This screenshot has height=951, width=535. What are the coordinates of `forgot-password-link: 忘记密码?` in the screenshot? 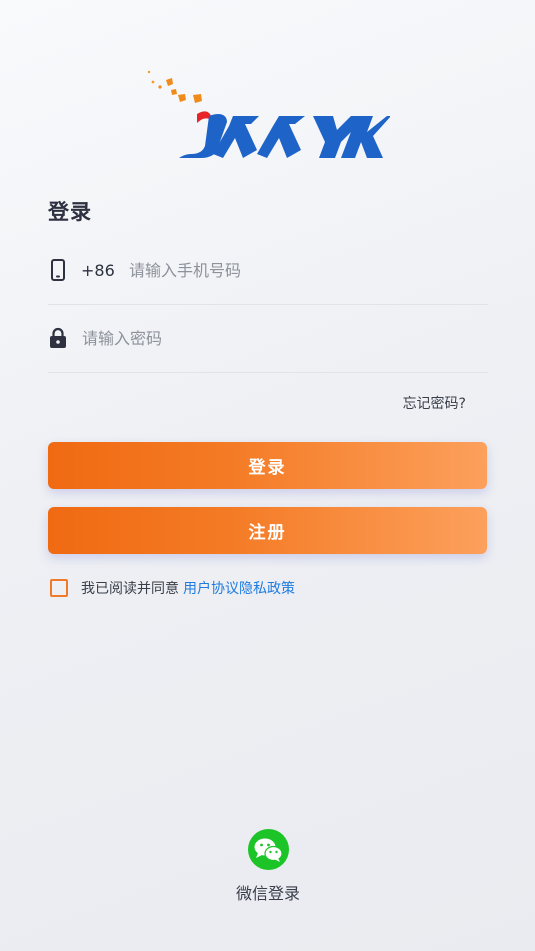 It's located at (434, 403).